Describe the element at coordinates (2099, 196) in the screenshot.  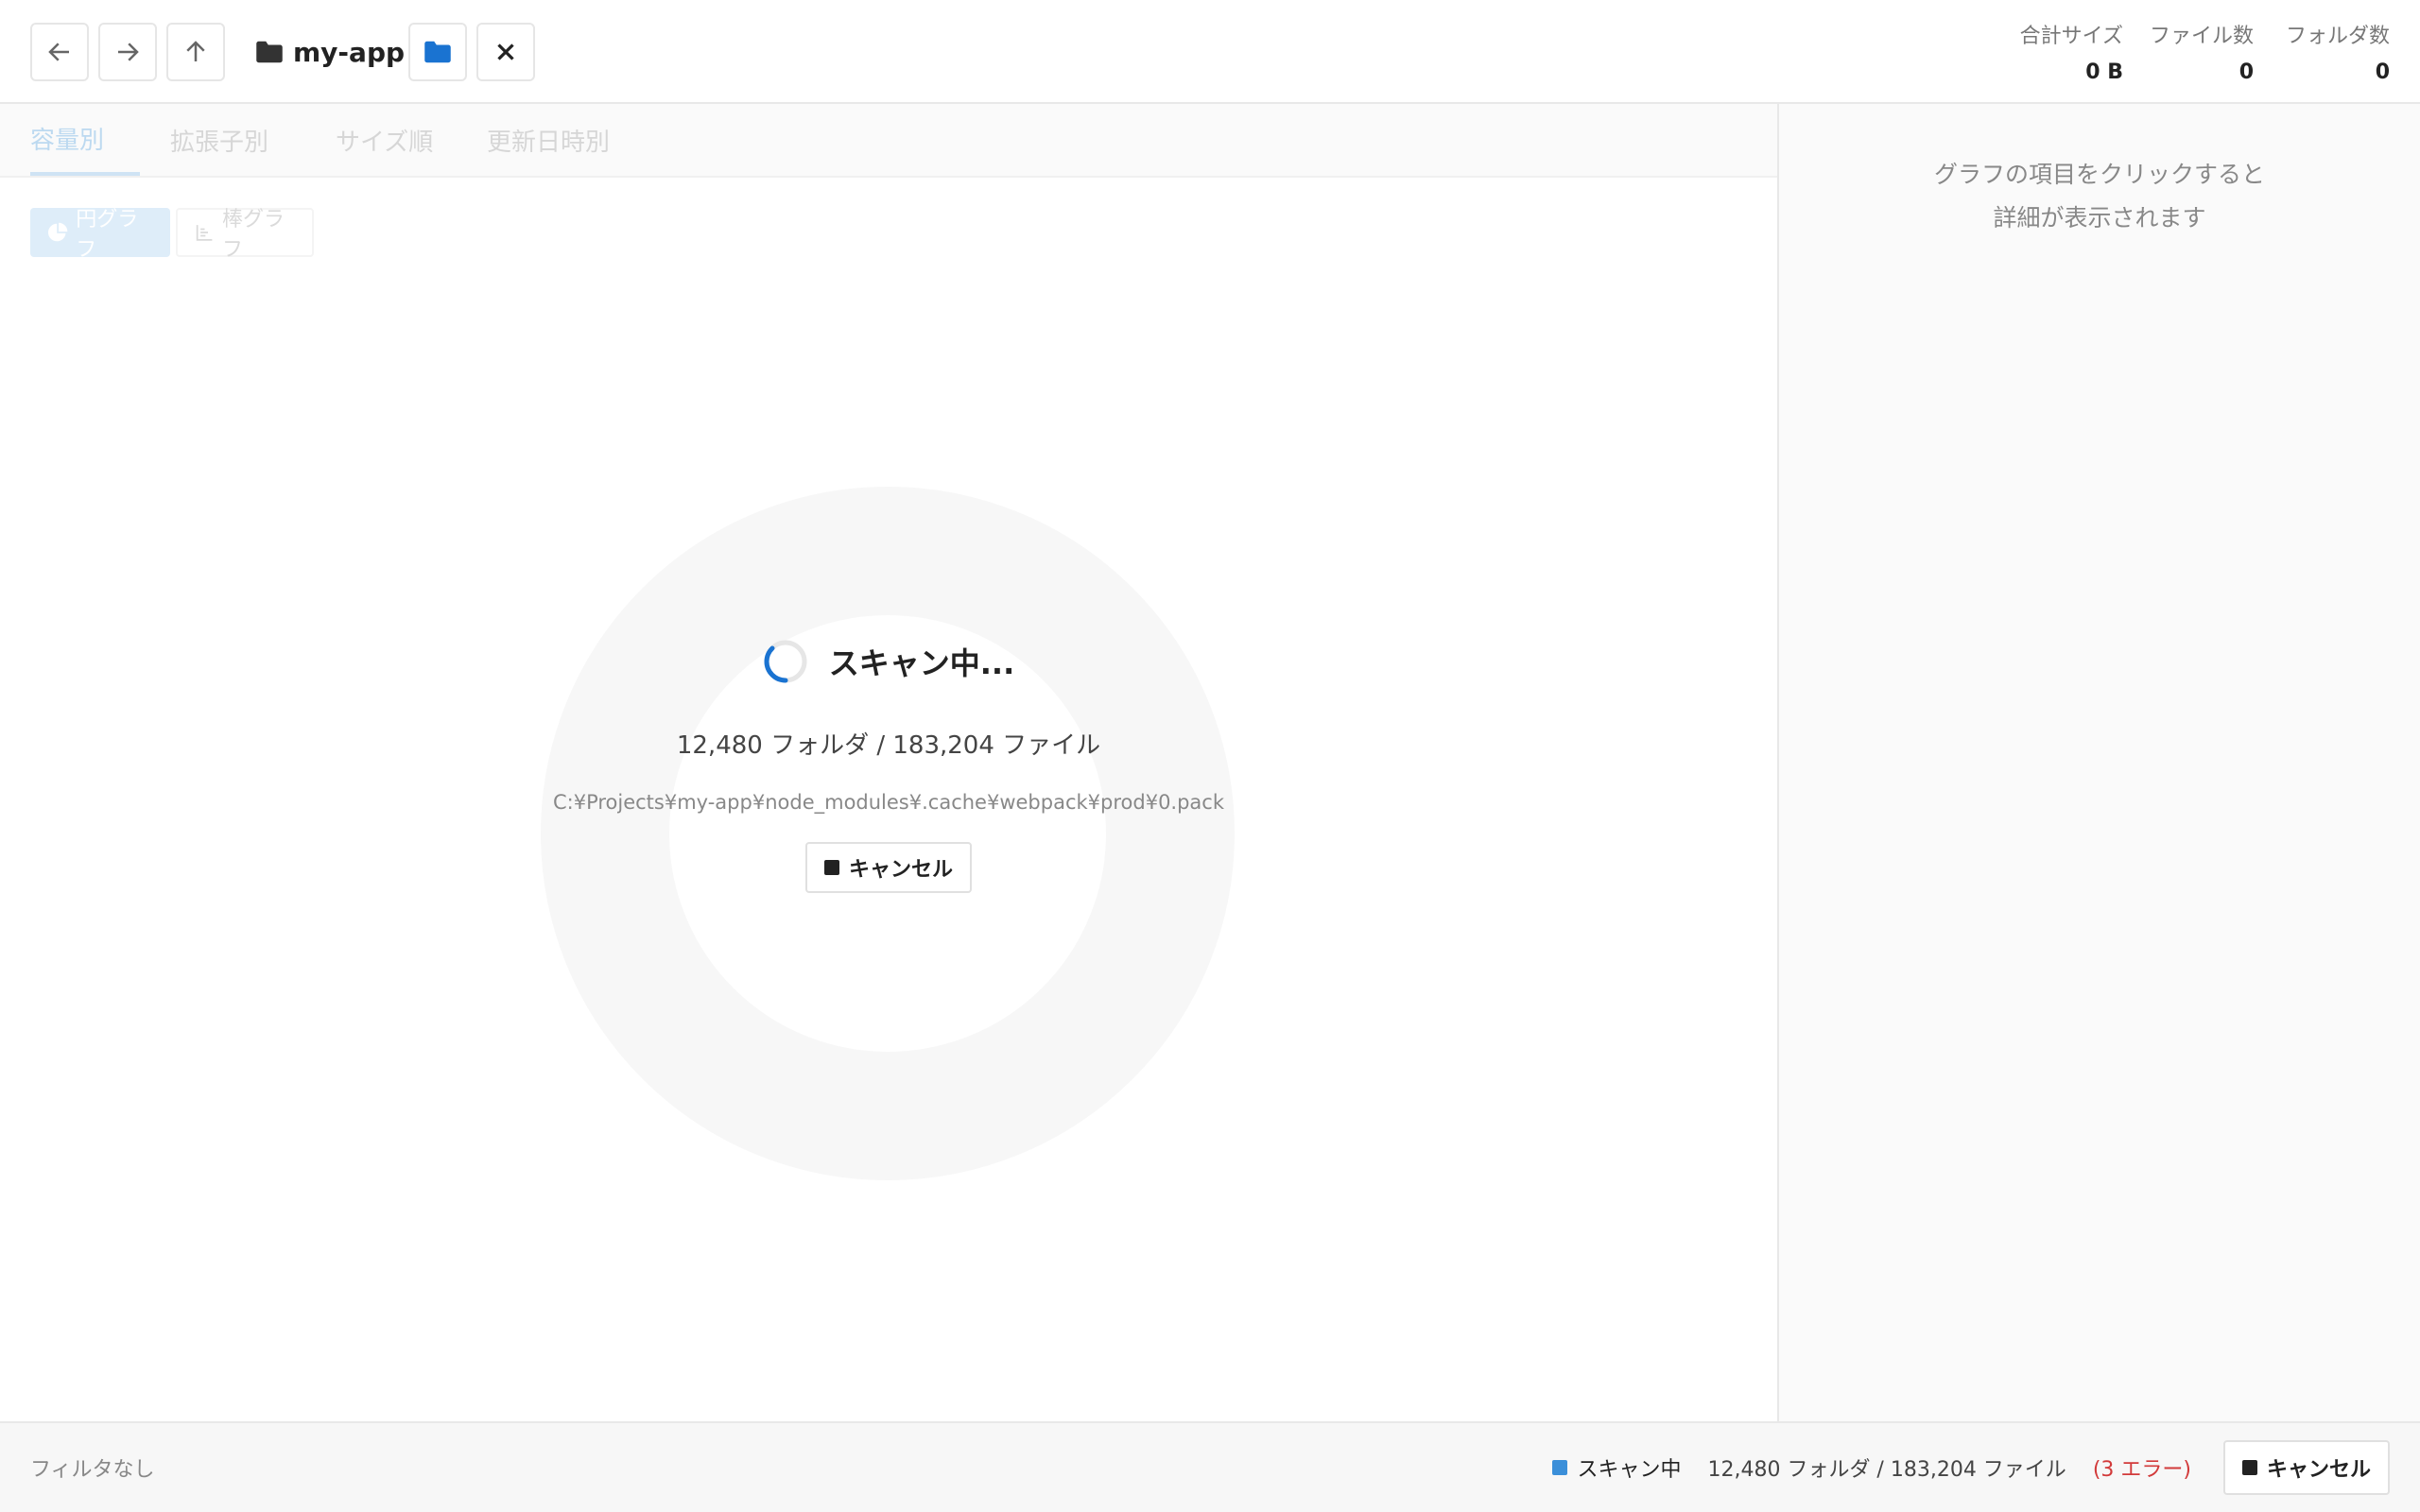
I see `detail-hint: グラフの項目をクリックすると 詳細が表示されます` at that location.